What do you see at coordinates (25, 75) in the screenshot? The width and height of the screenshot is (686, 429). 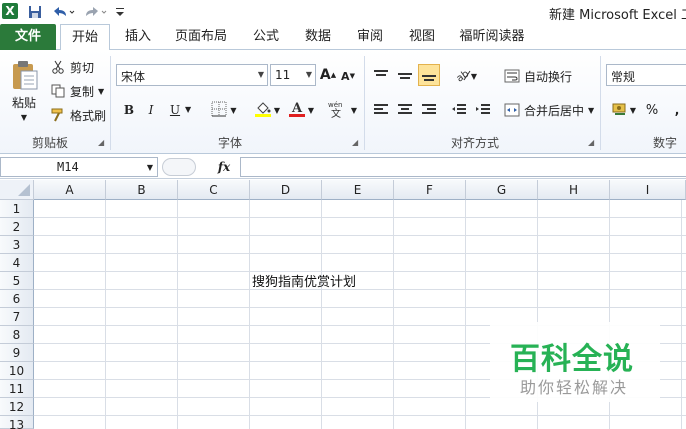 I see `paste-icon` at bounding box center [25, 75].